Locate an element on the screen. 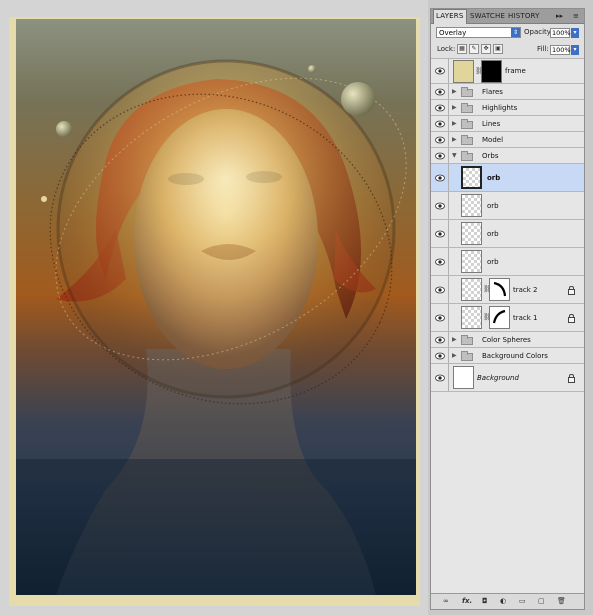 This screenshot has height=615, width=593. fill-slider-arrow-icon: ▾ is located at coordinates (575, 50).